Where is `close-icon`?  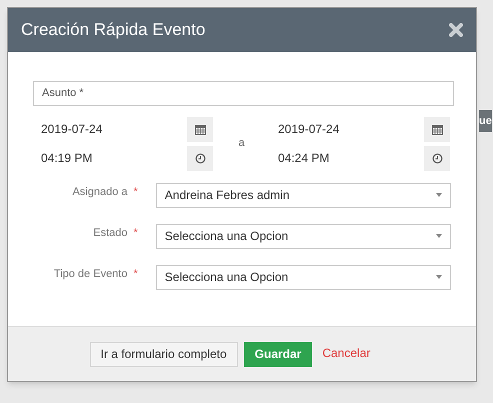 close-icon is located at coordinates (456, 30).